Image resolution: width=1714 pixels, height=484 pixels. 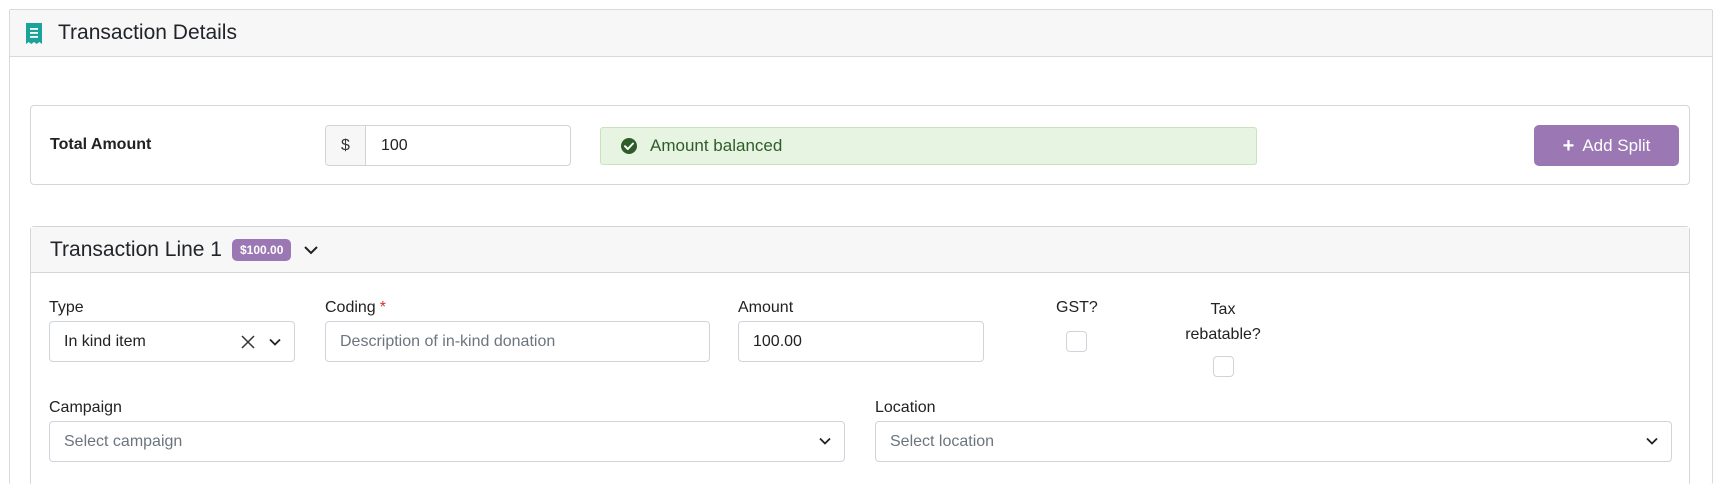 I want to click on transaction-line-title: Transaction Line 1, so click(x=136, y=249).